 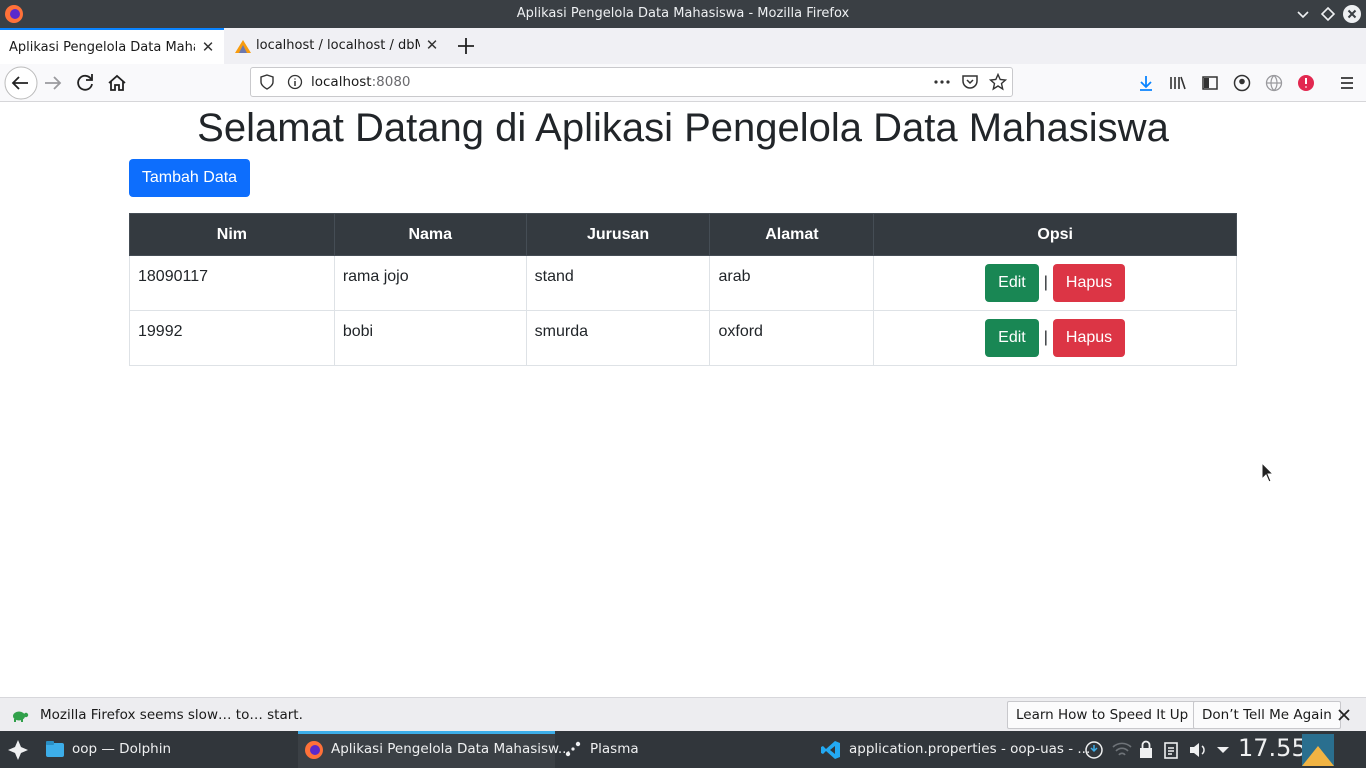 What do you see at coordinates (232, 283) in the screenshot?
I see `cell-nim: 18090117` at bounding box center [232, 283].